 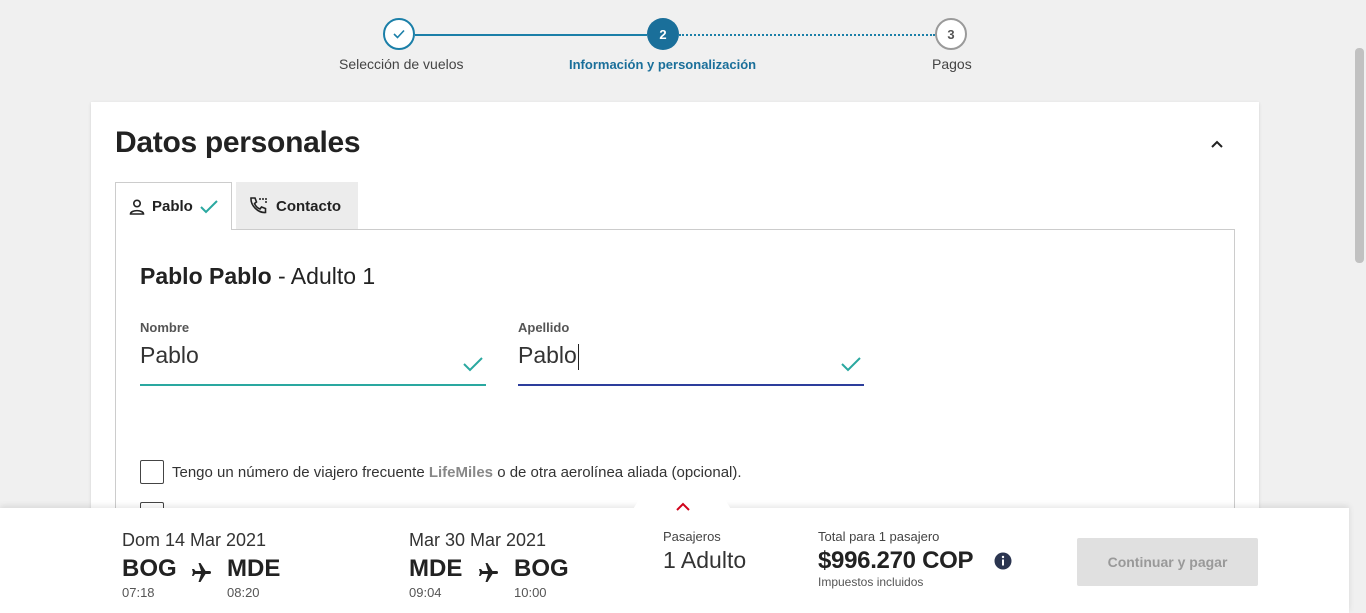 I want to click on outbound-arrival-time: 08:20, so click(x=243, y=592).